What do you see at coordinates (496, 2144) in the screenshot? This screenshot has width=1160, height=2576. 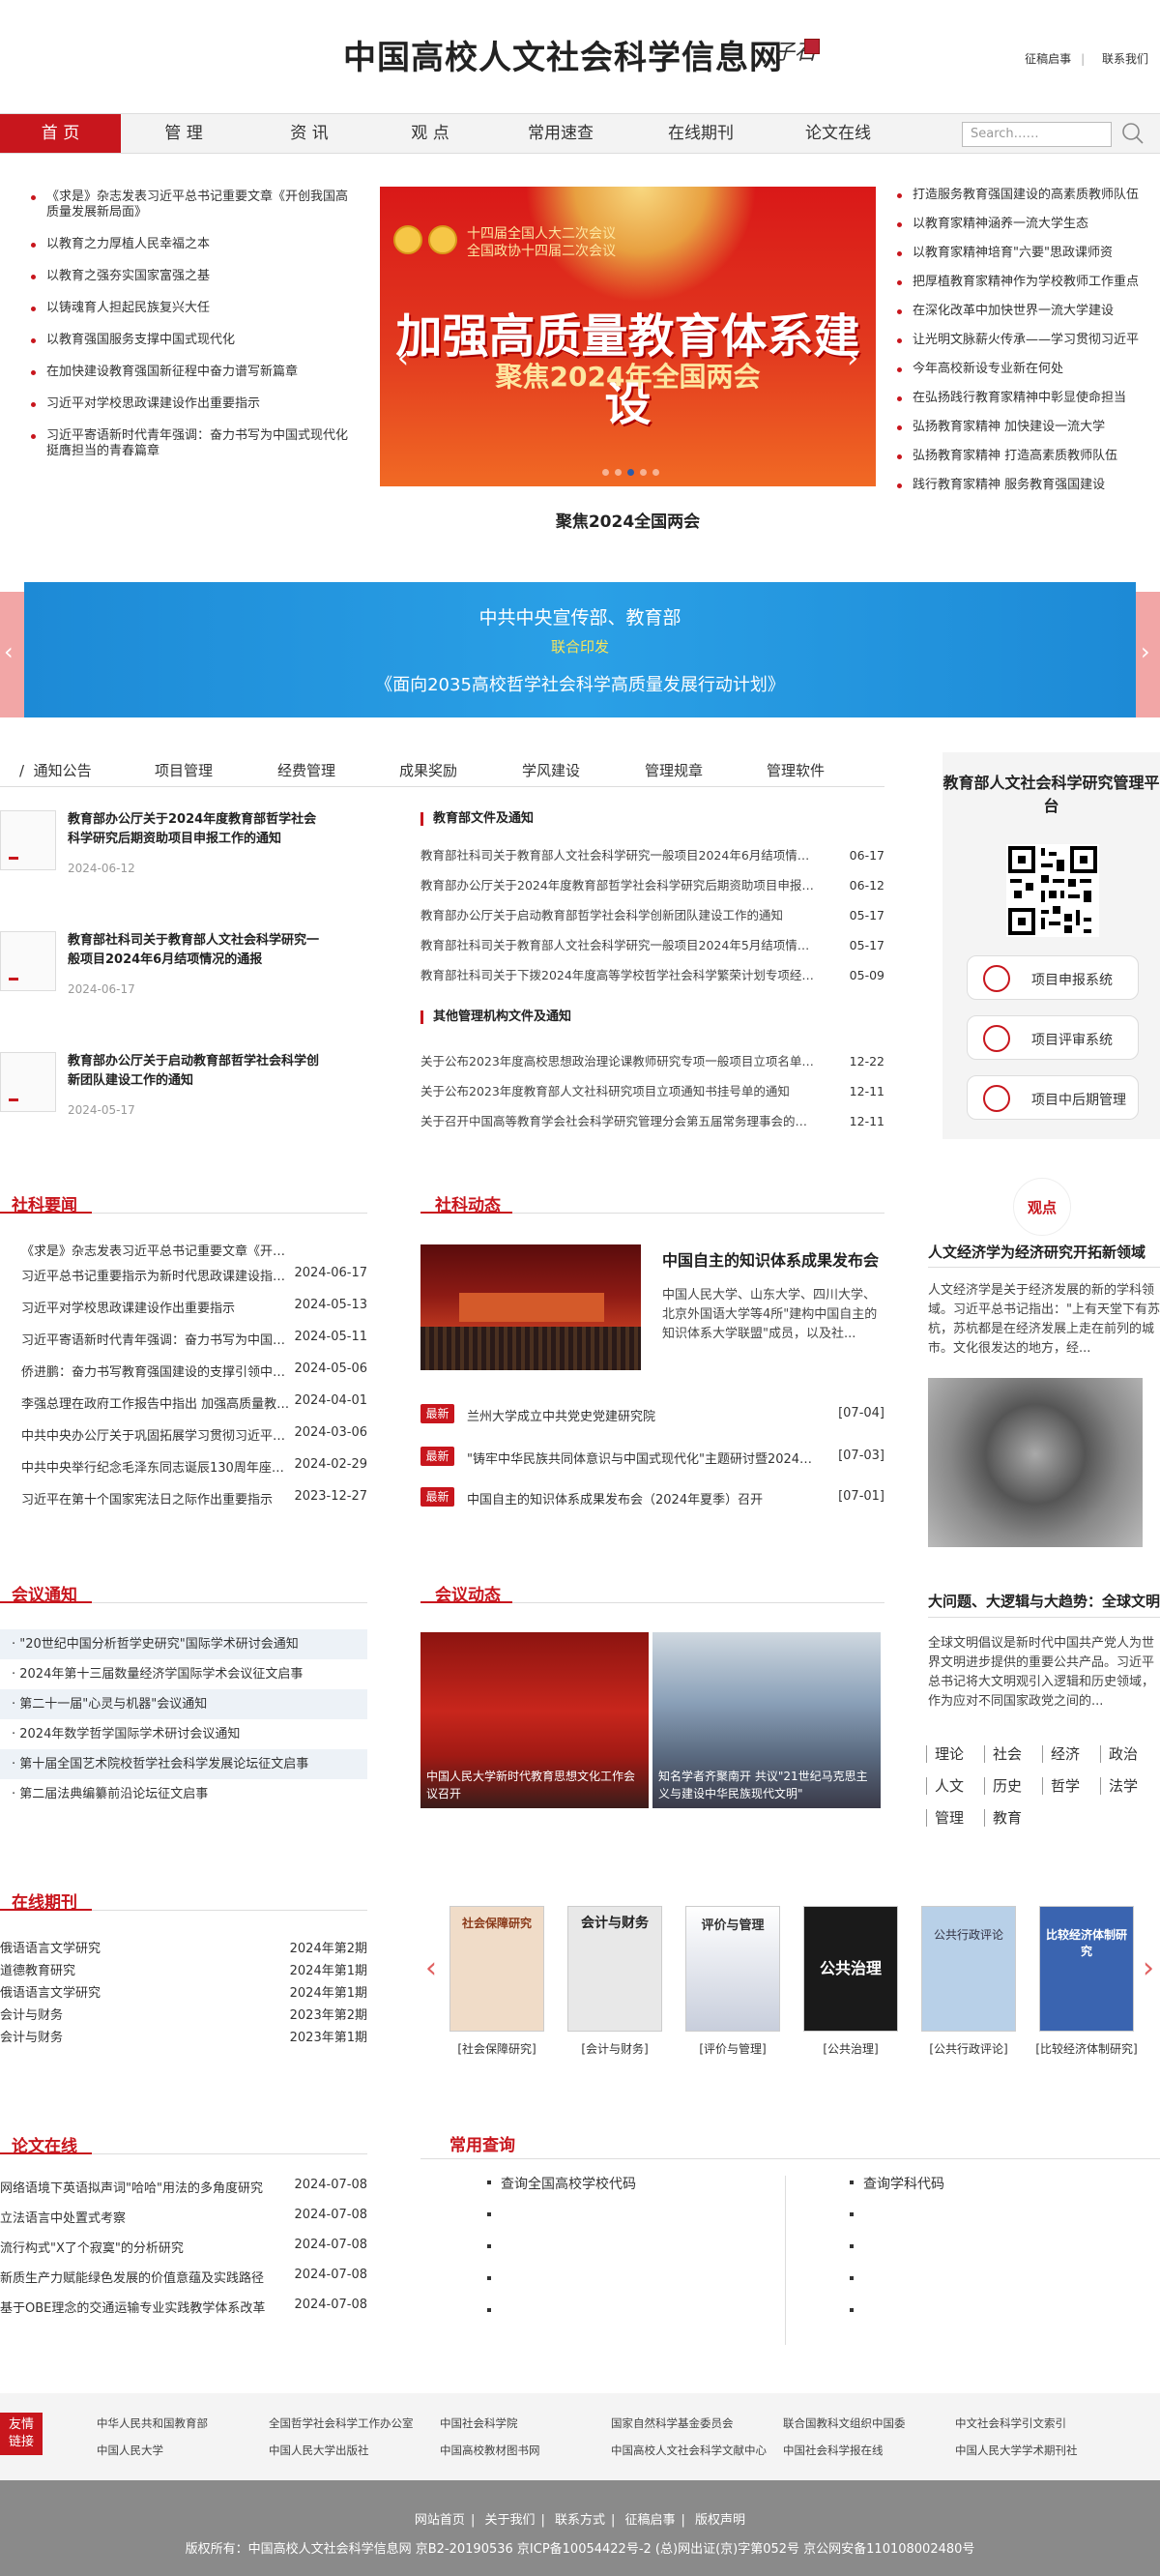 I see `common-query-heading: 常用查询` at bounding box center [496, 2144].